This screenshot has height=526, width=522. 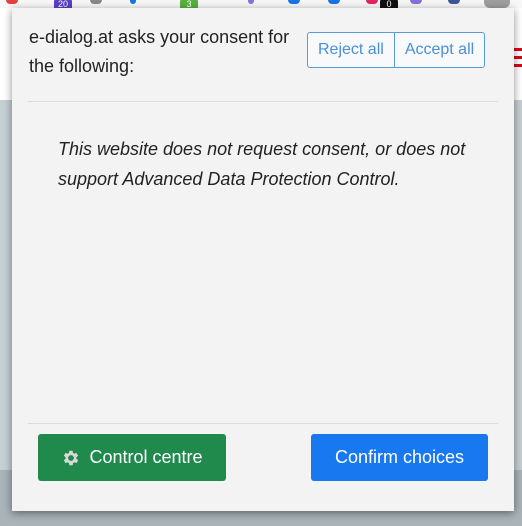 What do you see at coordinates (71, 457) in the screenshot?
I see `gear-icon` at bounding box center [71, 457].